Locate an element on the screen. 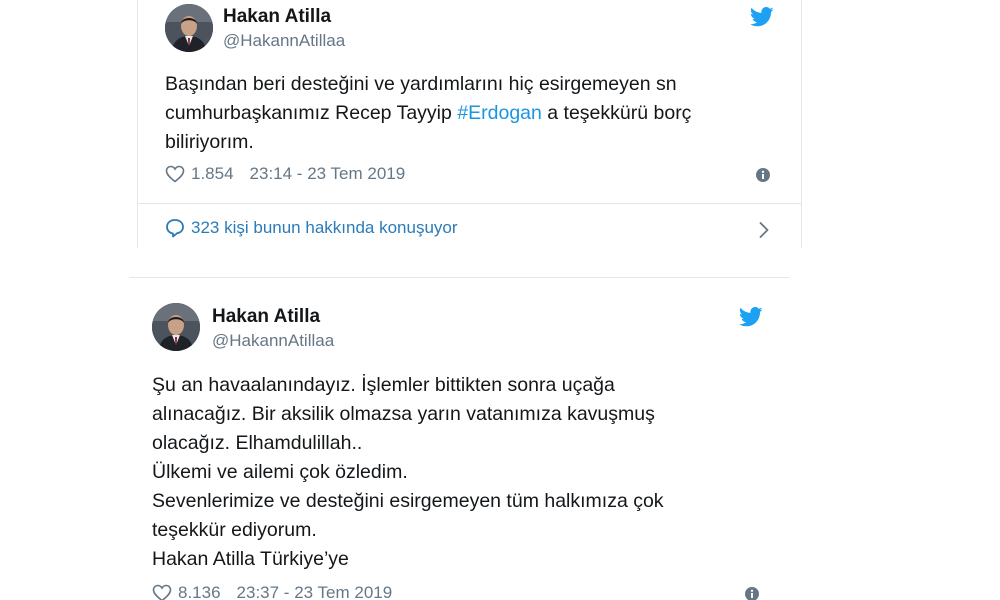 This screenshot has height=600, width=1000. tweet-meta: 8.136 23:37 - 23 Tem 2019 is located at coordinates (272, 591).